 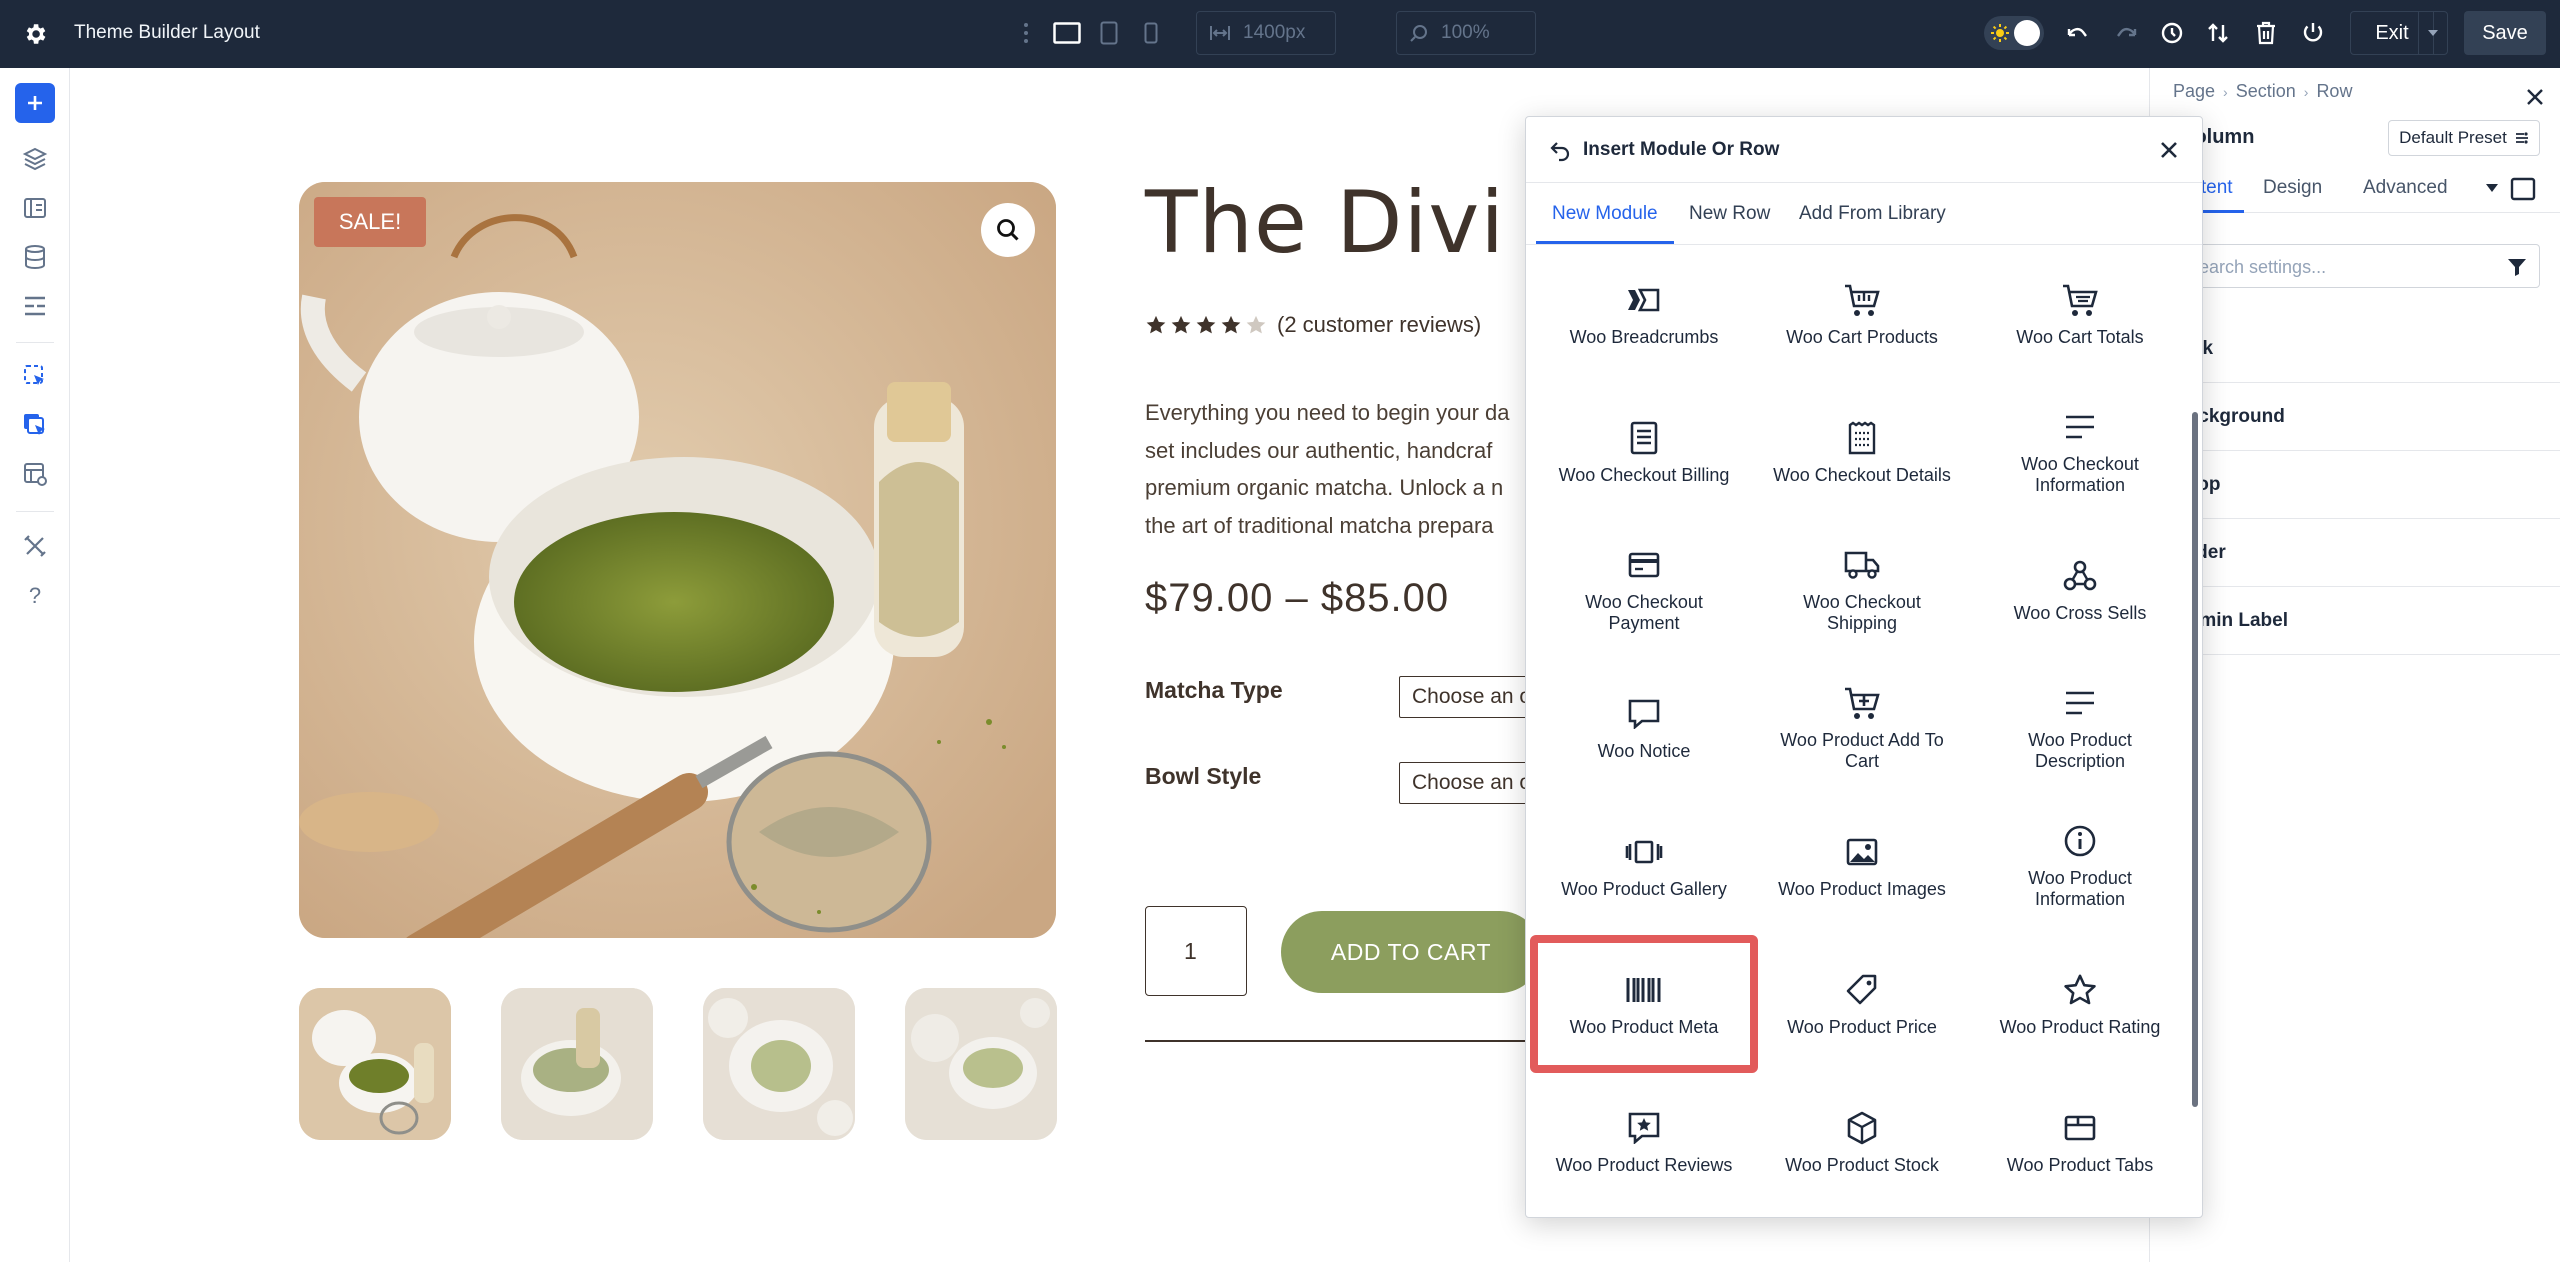 I want to click on settings-gear-icon, so click(x=35, y=34).